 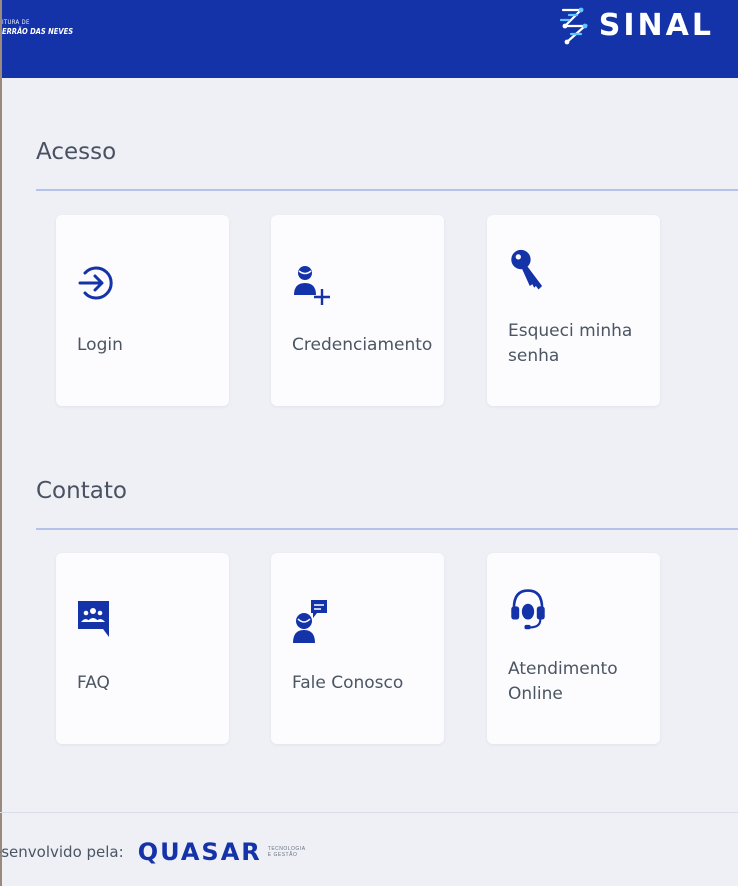 I want to click on quasar-tagline-line2: E GESTÃO, so click(x=282, y=855).